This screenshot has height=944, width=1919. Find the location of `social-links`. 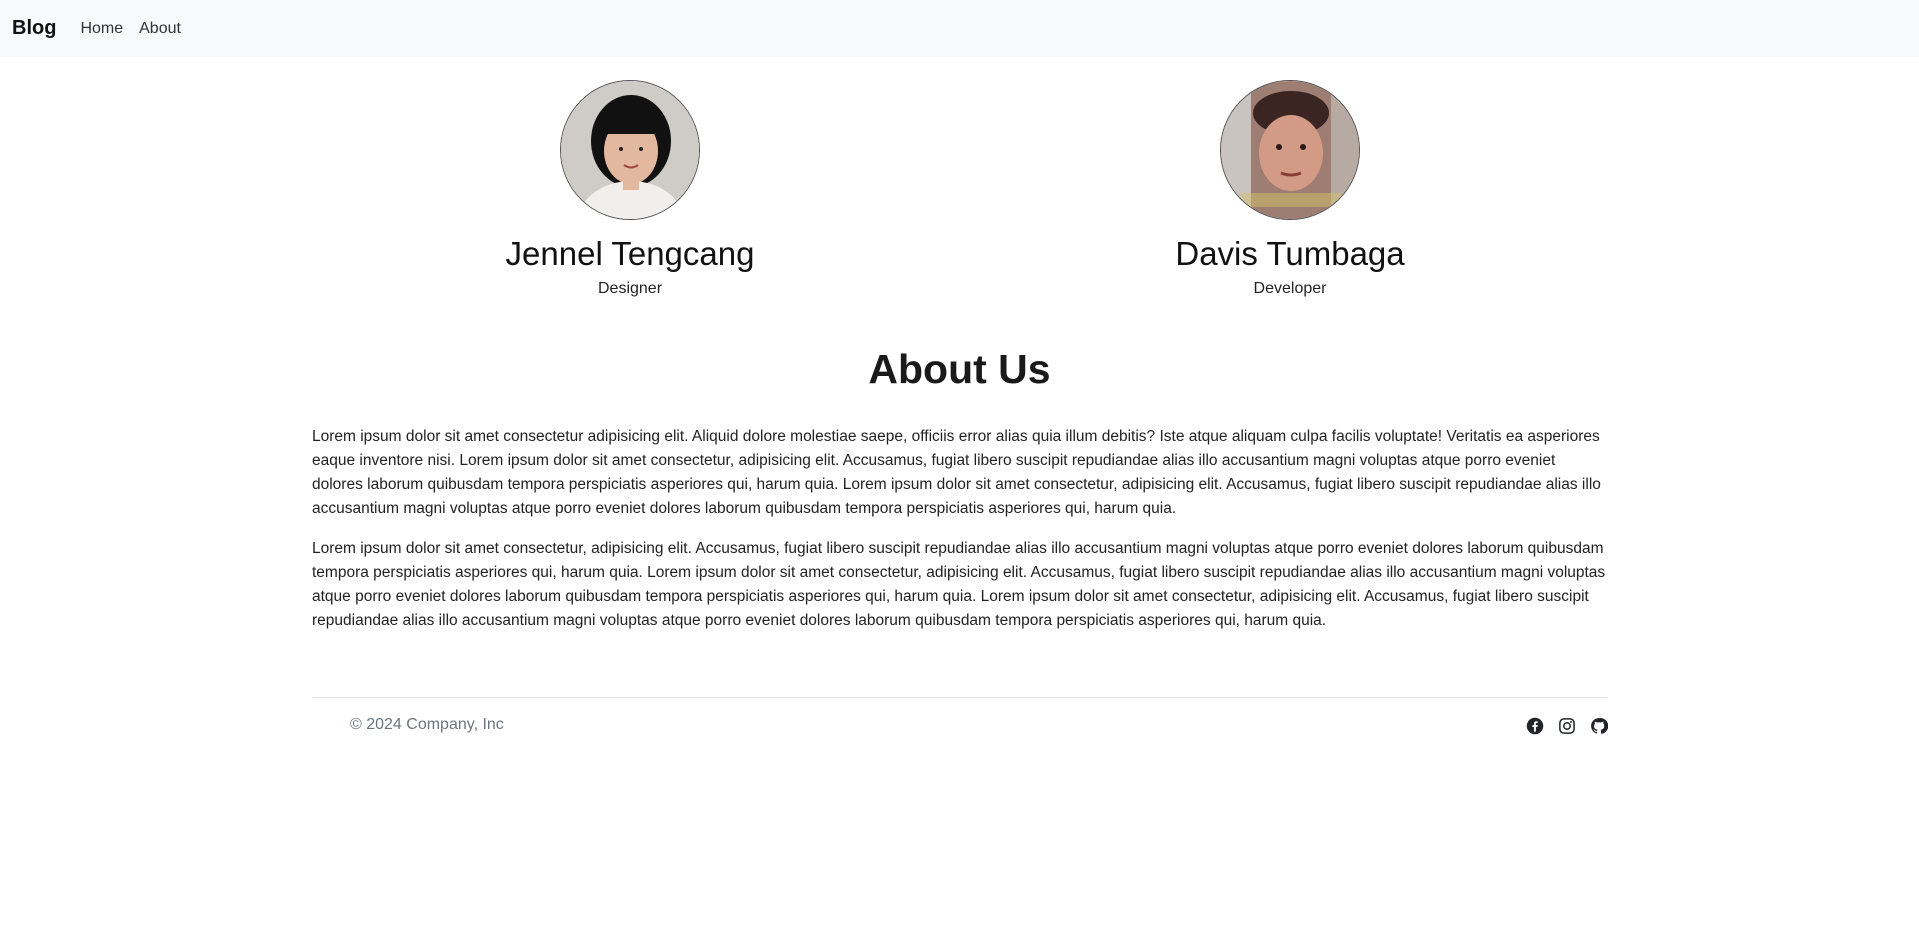

social-links is located at coordinates (1567, 726).